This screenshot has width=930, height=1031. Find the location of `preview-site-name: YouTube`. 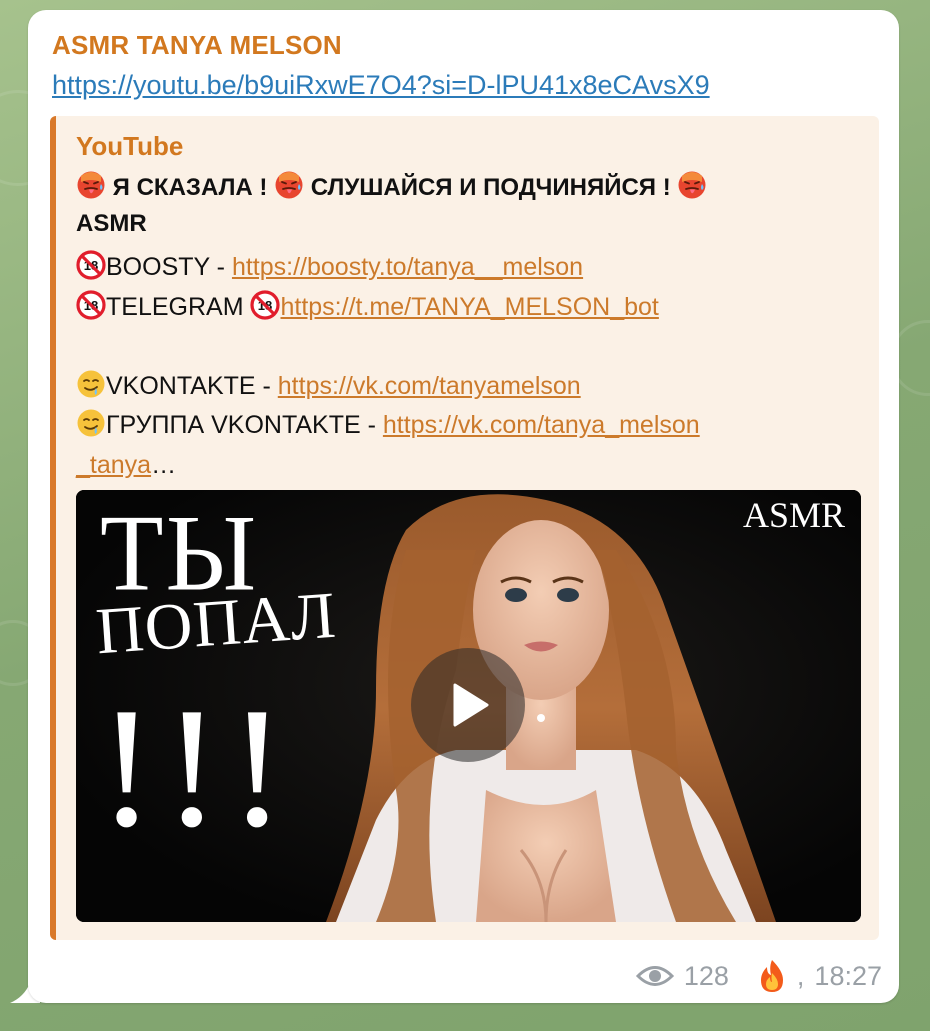

preview-site-name: YouTube is located at coordinates (130, 146).